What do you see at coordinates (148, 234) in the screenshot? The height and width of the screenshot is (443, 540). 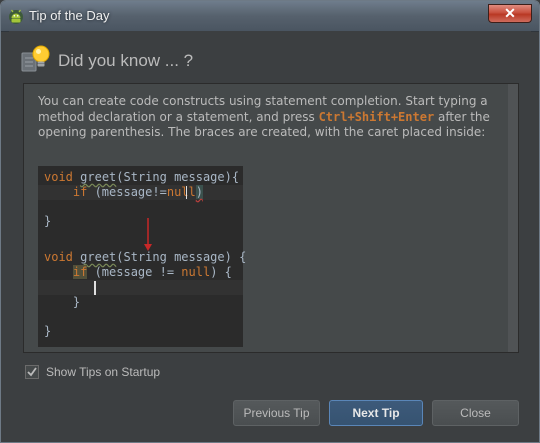 I see `down-arrow-icon` at bounding box center [148, 234].